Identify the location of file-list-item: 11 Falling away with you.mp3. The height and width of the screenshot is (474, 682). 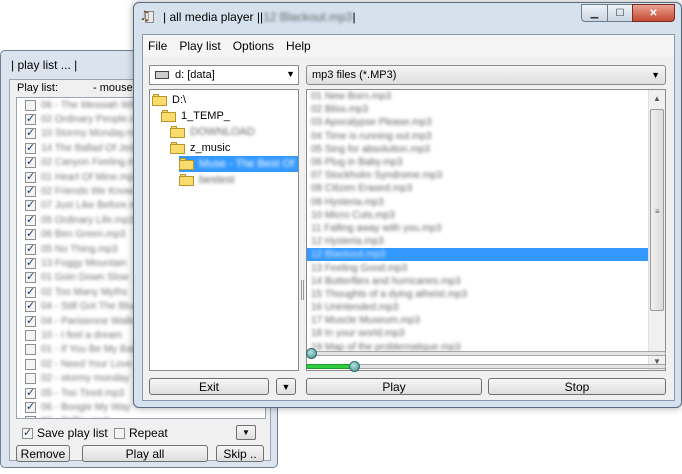
(478, 228).